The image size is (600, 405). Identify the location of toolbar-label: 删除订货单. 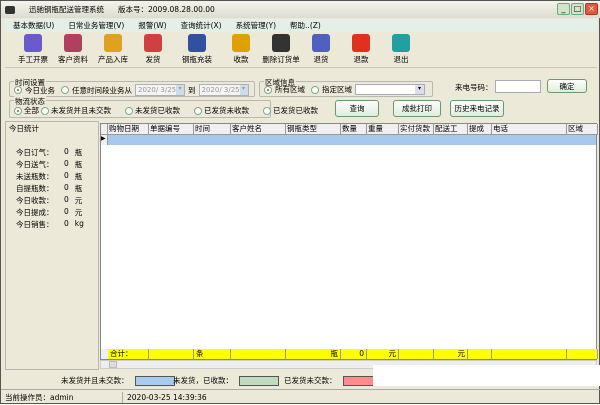
(281, 59).